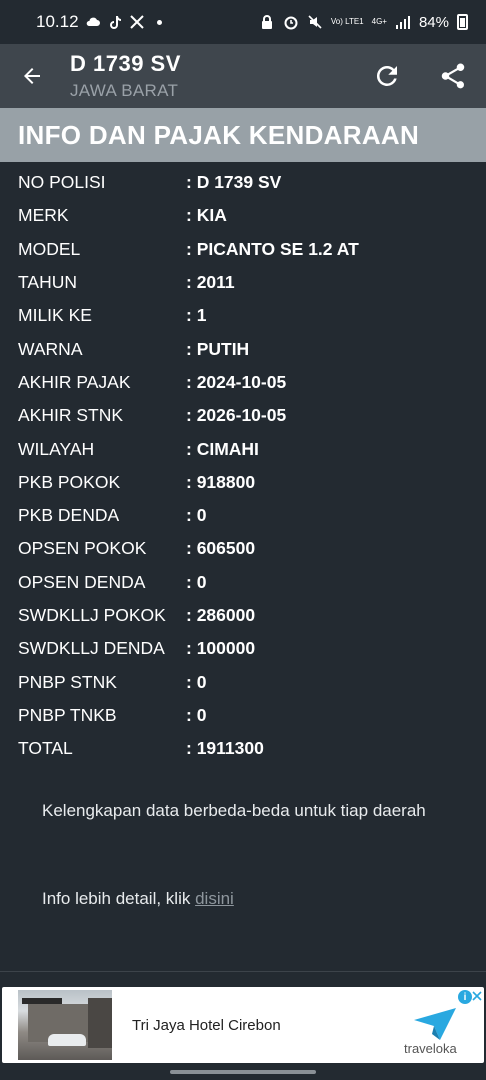  Describe the element at coordinates (91, 648) in the screenshot. I see `info-label: SWDKLLJ DENDA` at that location.